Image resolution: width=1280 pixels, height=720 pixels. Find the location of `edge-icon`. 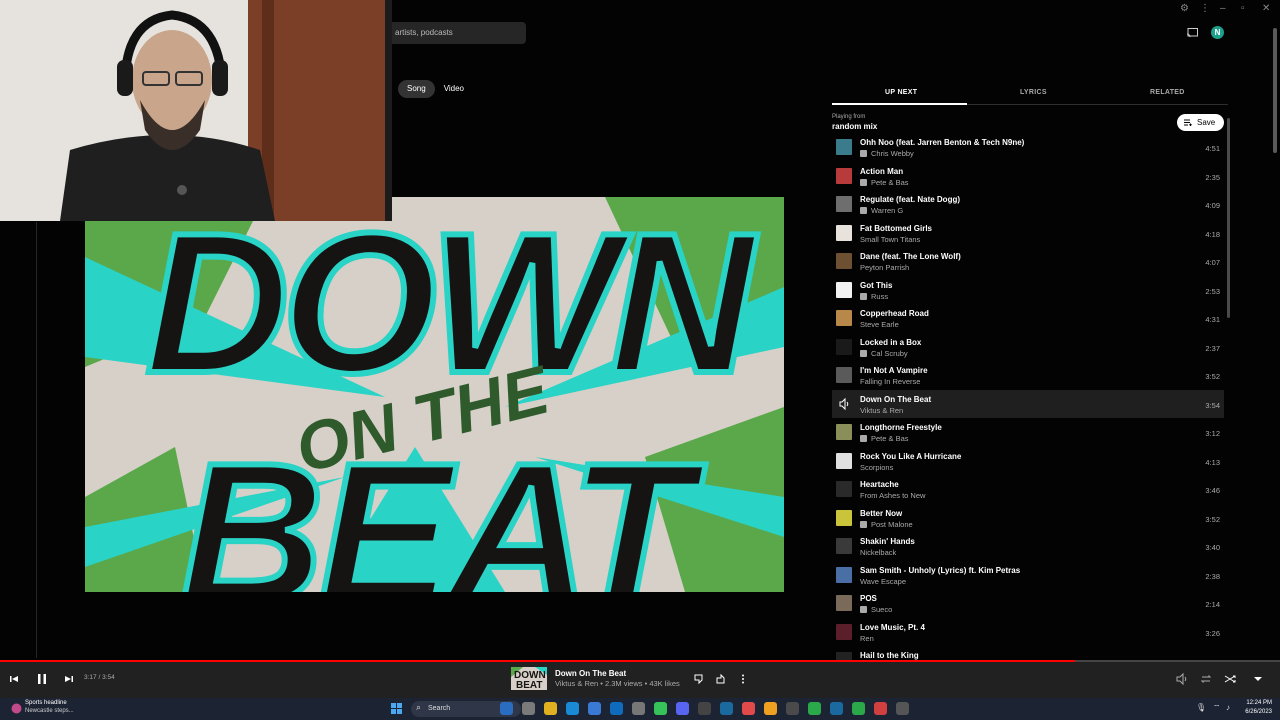

edge-icon is located at coordinates (572, 708).